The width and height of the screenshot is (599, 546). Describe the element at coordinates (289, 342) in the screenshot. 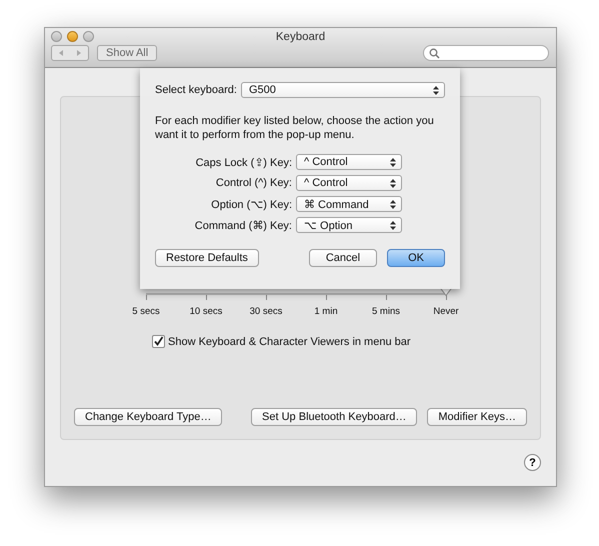

I see `checkbox-label: Show Keyboard & Character Viewers in menu bar` at that location.